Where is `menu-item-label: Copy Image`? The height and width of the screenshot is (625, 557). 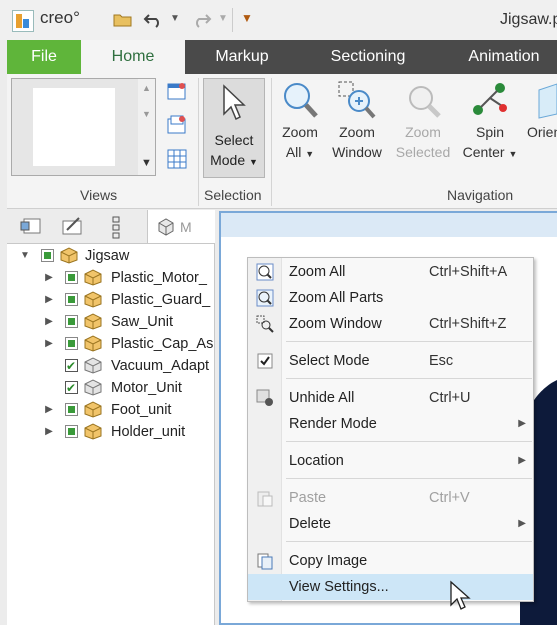
menu-item-label: Copy Image is located at coordinates (328, 561).